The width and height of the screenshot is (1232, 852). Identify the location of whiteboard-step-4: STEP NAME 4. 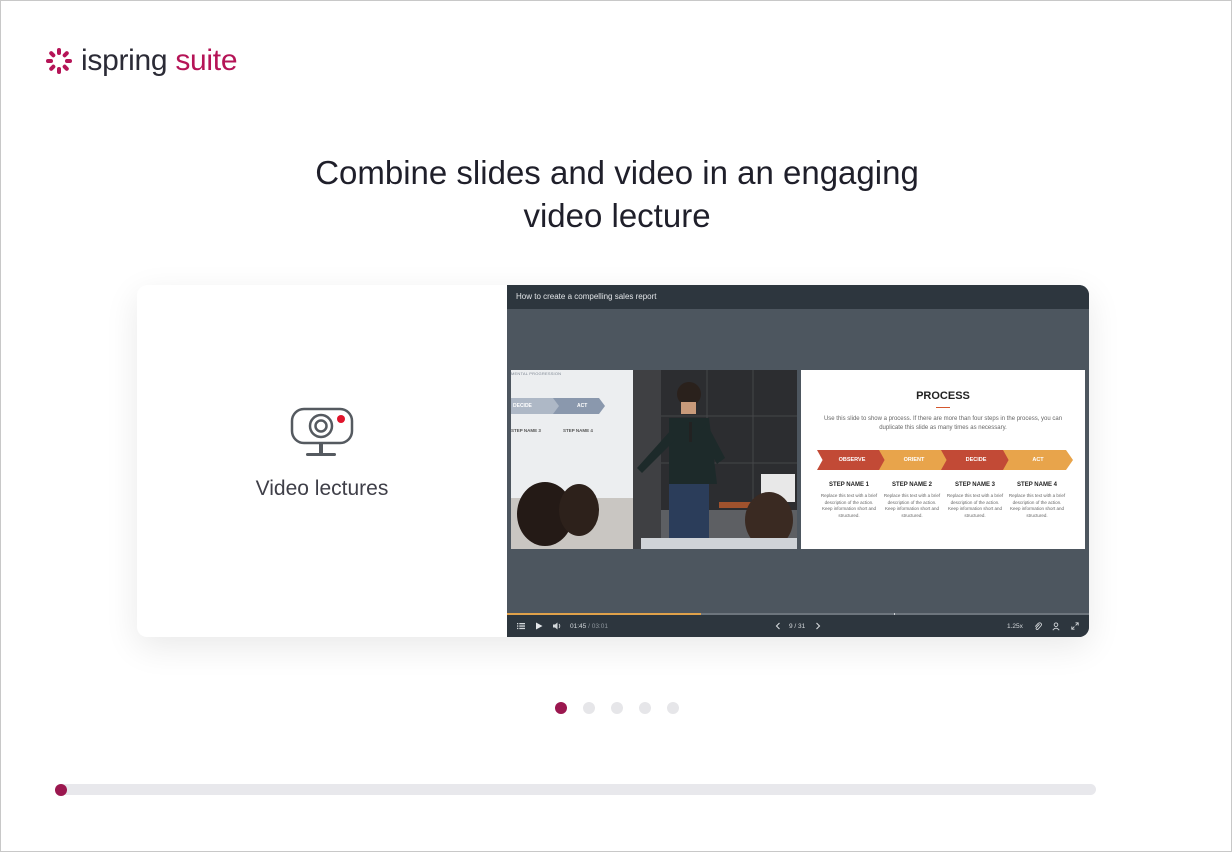
(578, 430).